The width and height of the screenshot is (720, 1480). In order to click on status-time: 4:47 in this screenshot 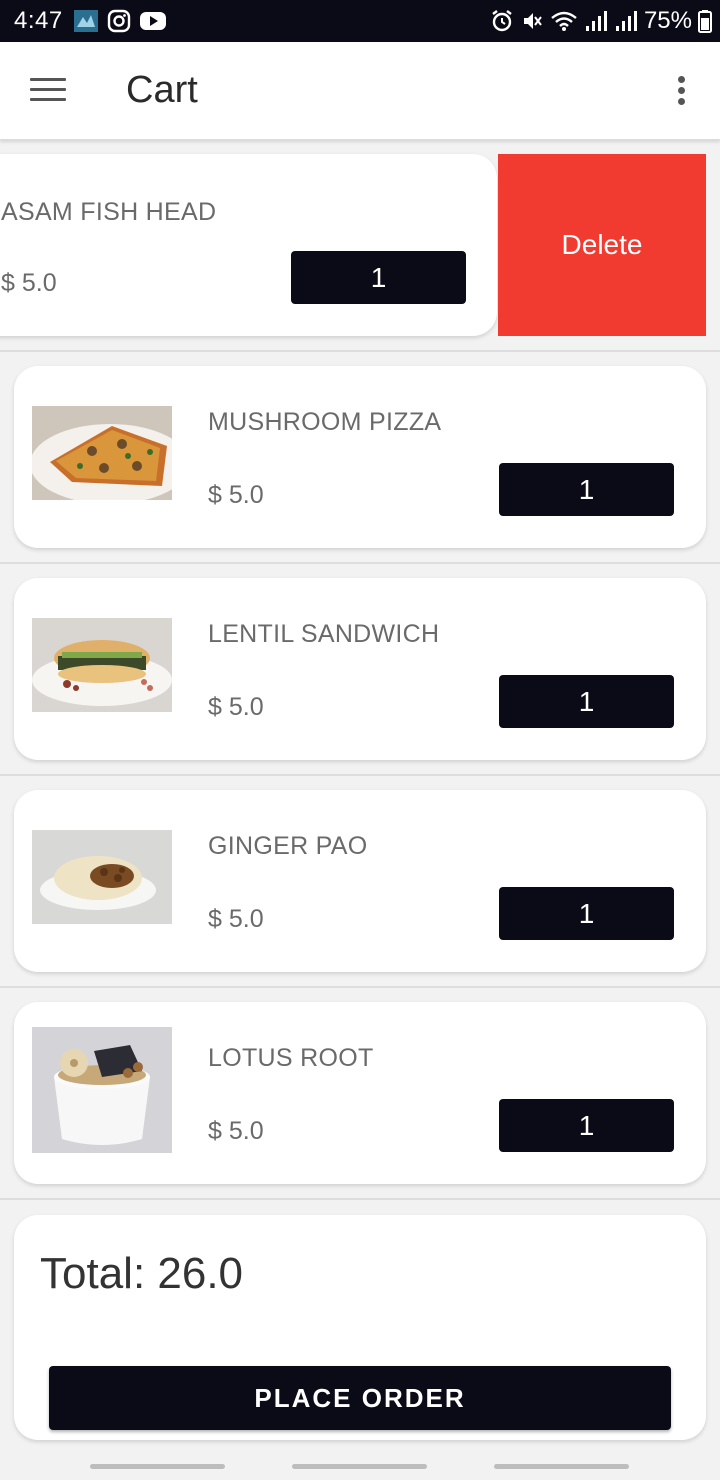, I will do `click(38, 20)`.